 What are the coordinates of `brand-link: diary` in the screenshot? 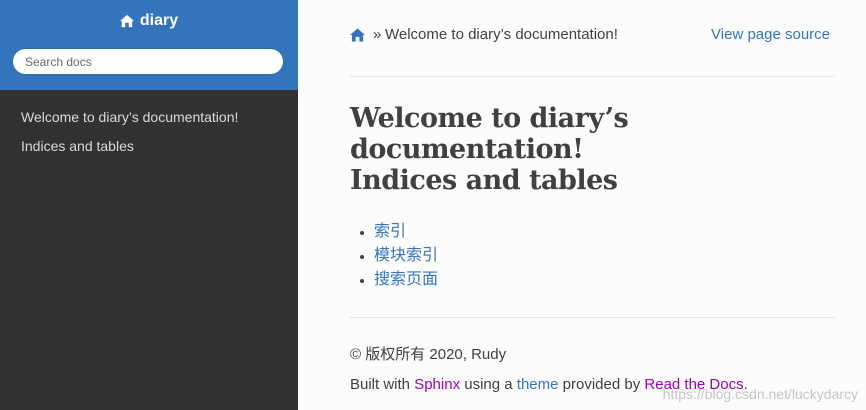 It's located at (149, 21).